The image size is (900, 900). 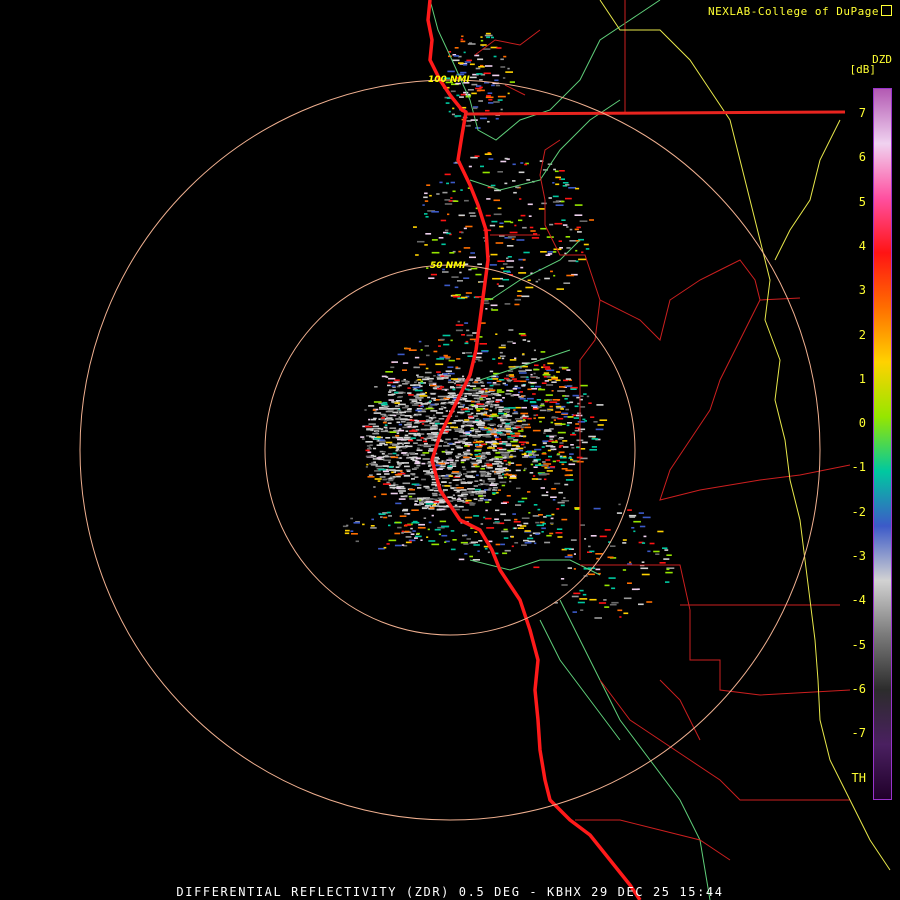 I want to click on colorbar-tick: TH, so click(x=858, y=777).